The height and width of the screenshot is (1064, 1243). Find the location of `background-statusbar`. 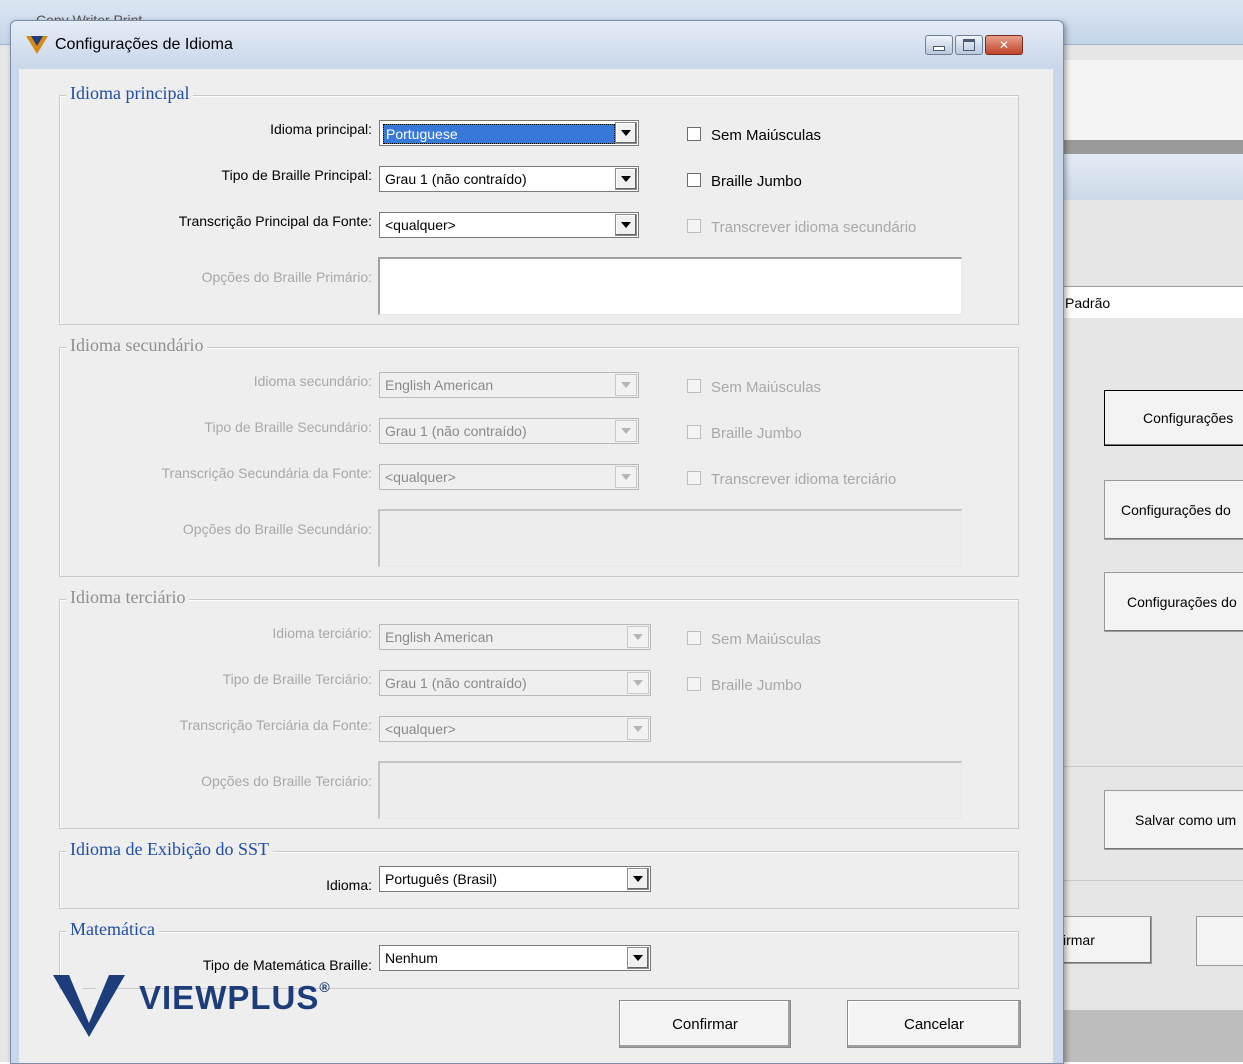

background-statusbar is located at coordinates (1152, 1036).